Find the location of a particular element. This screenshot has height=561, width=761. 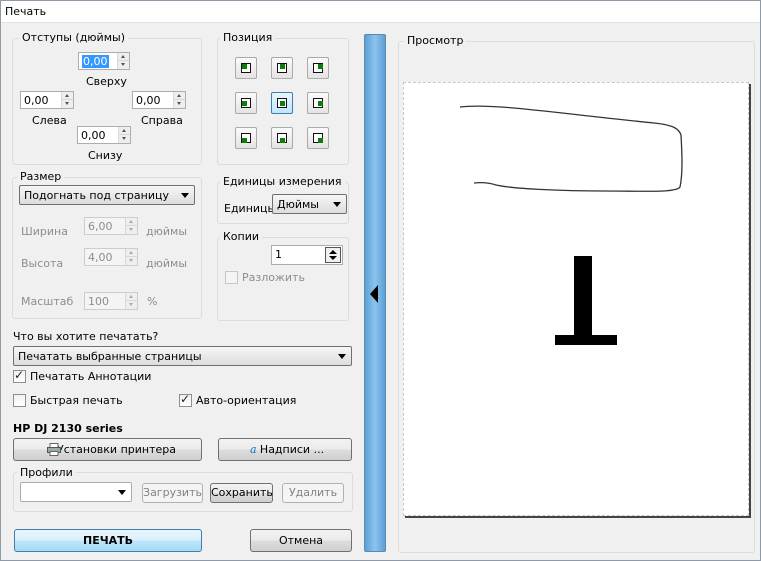

width-input: 6,00 is located at coordinates (111, 226).